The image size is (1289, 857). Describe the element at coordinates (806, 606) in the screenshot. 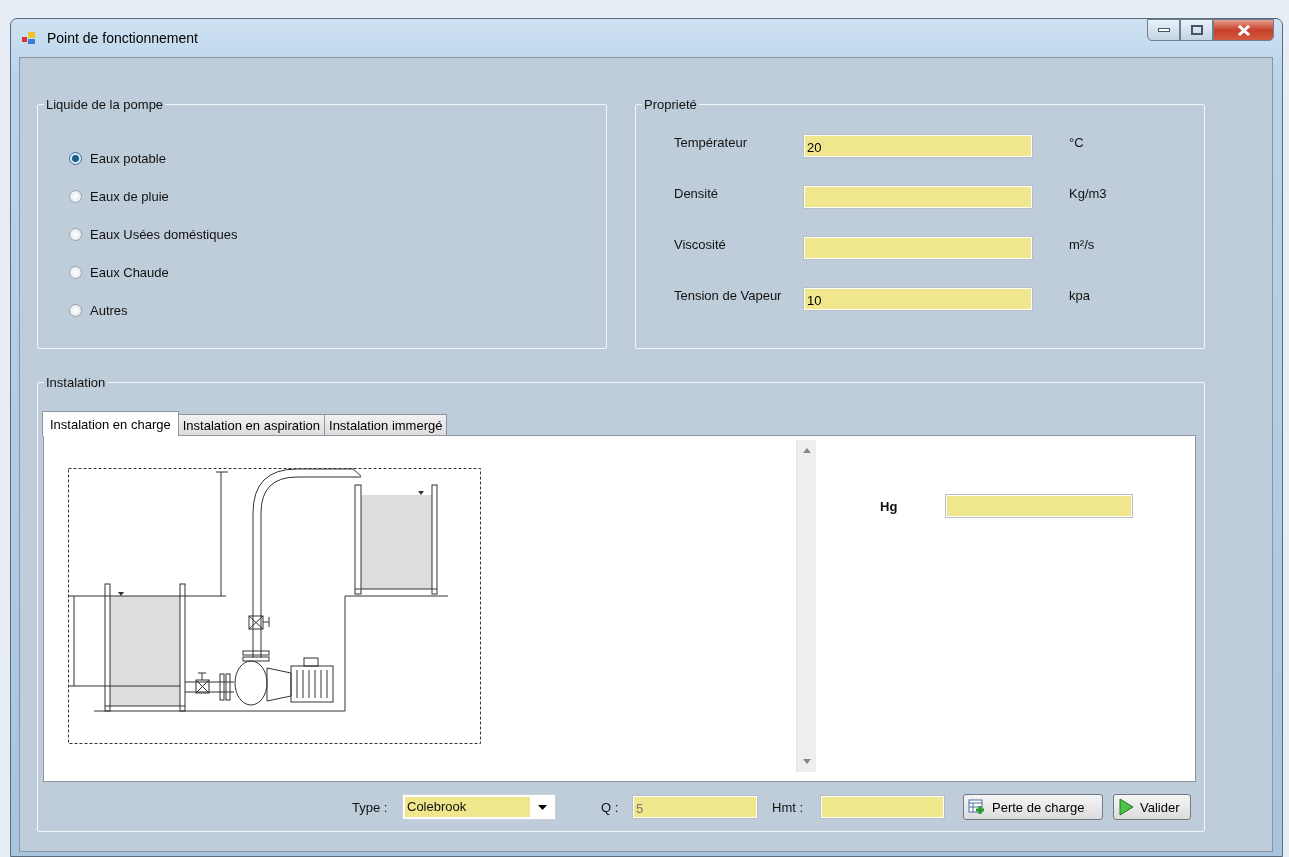

I see `scrollbar` at that location.